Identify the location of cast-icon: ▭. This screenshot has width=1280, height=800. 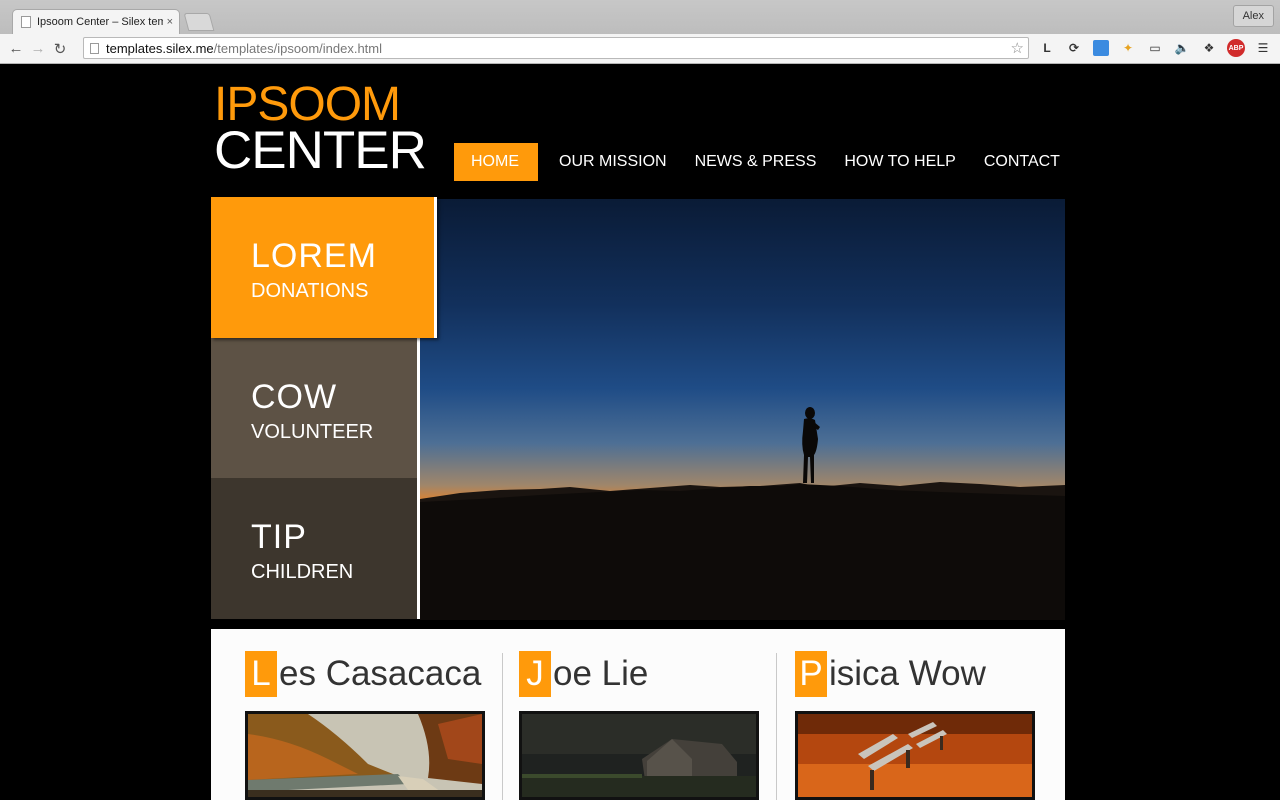
(1155, 48).